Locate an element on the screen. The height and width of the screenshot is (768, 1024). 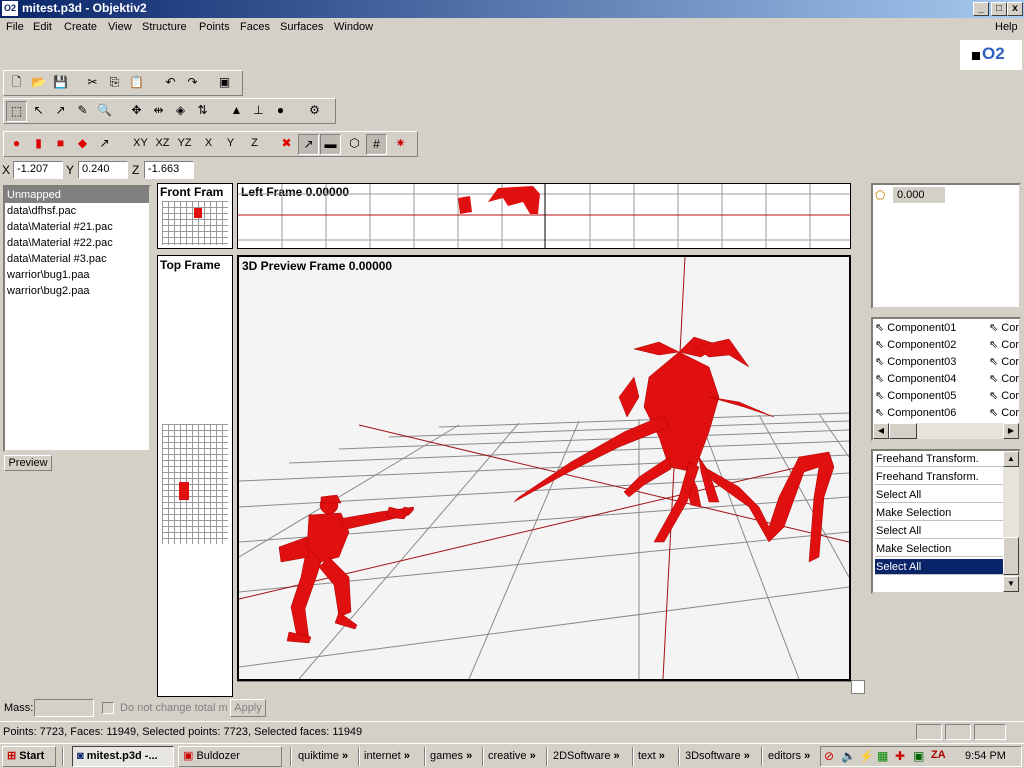
bone-mode-icon: ◆ is located at coordinates (82, 144).